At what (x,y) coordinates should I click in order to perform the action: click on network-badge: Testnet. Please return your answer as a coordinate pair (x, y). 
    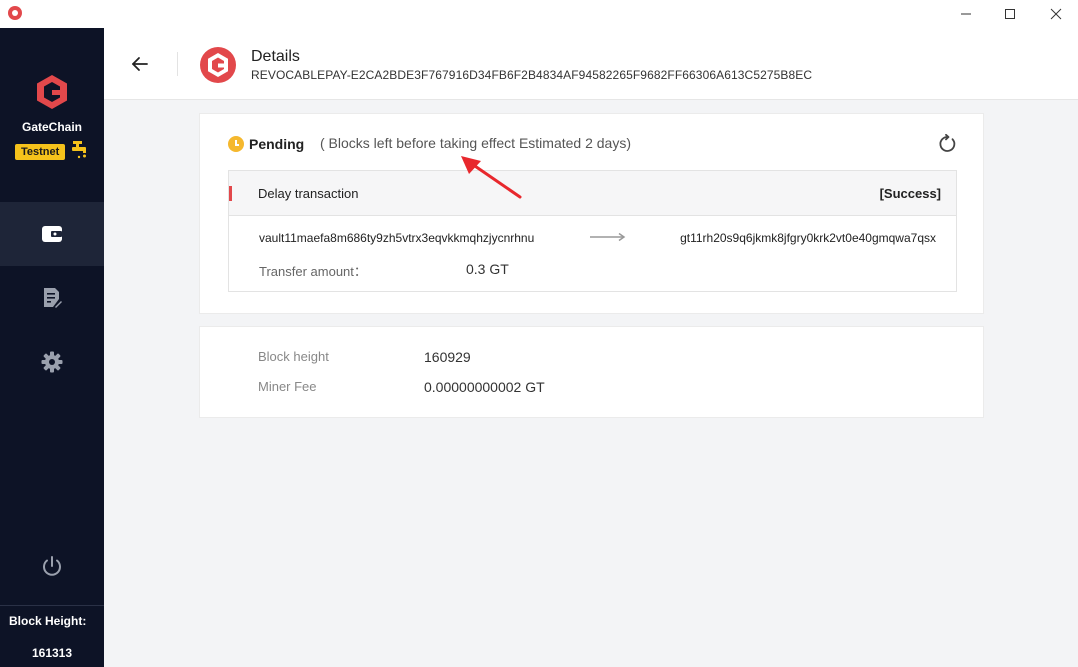
    Looking at the image, I should click on (40, 152).